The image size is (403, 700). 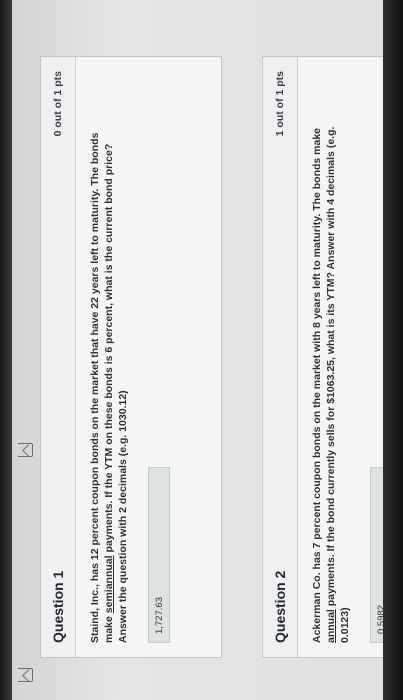 I want to click on question-points: 0 out of 1 pts, so click(x=58, y=104).